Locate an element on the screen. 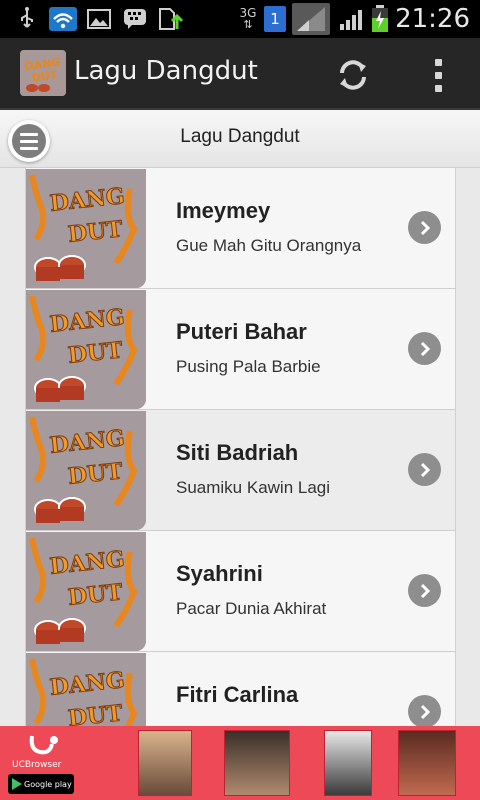  page-header: Lagu Dangdut is located at coordinates (240, 139).